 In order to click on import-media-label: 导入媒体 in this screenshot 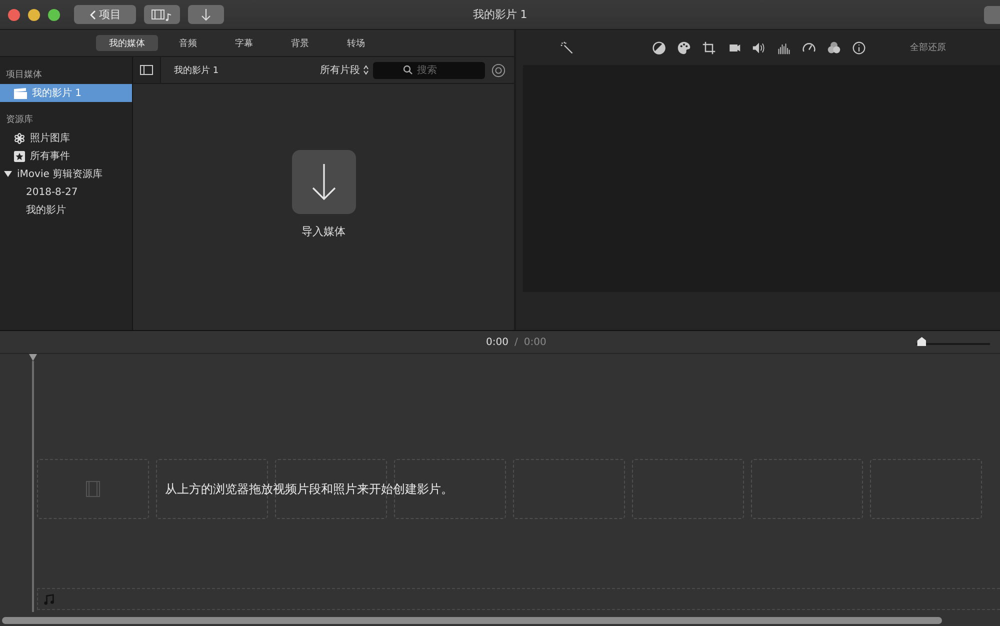, I will do `click(324, 231)`.